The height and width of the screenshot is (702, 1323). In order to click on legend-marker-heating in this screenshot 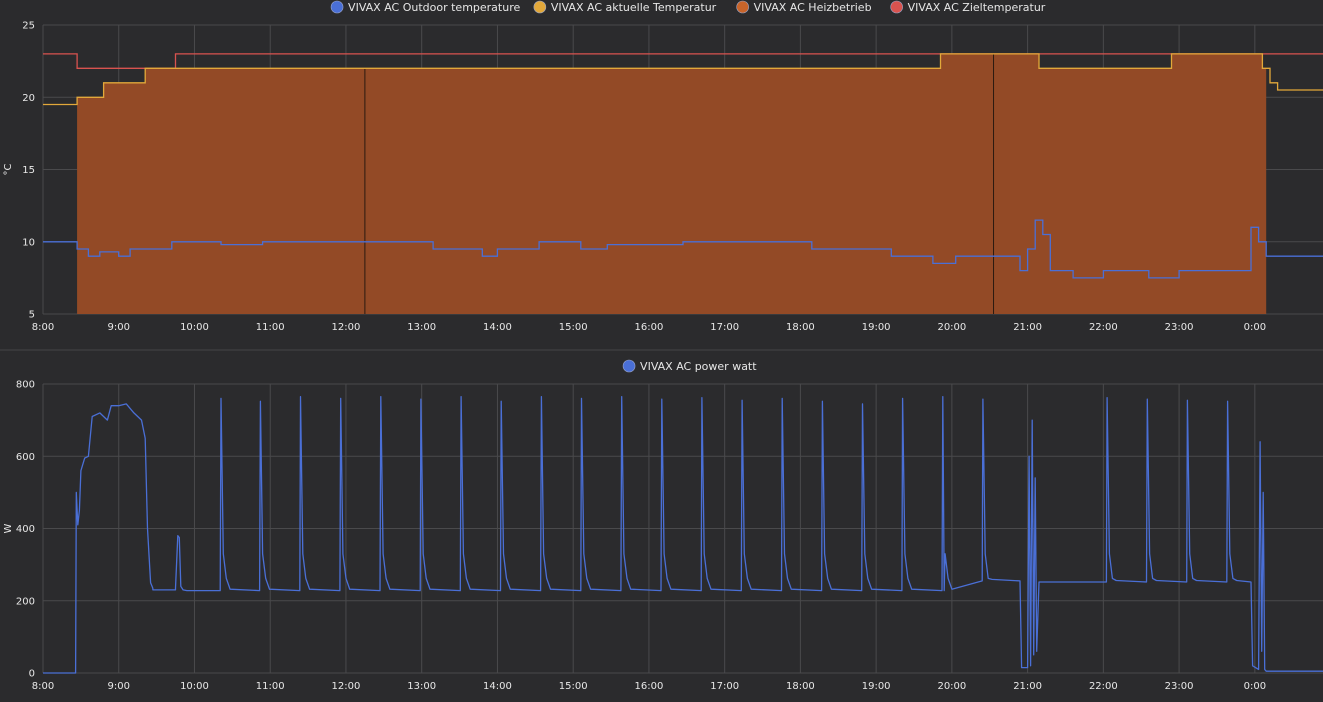, I will do `click(742, 7)`.